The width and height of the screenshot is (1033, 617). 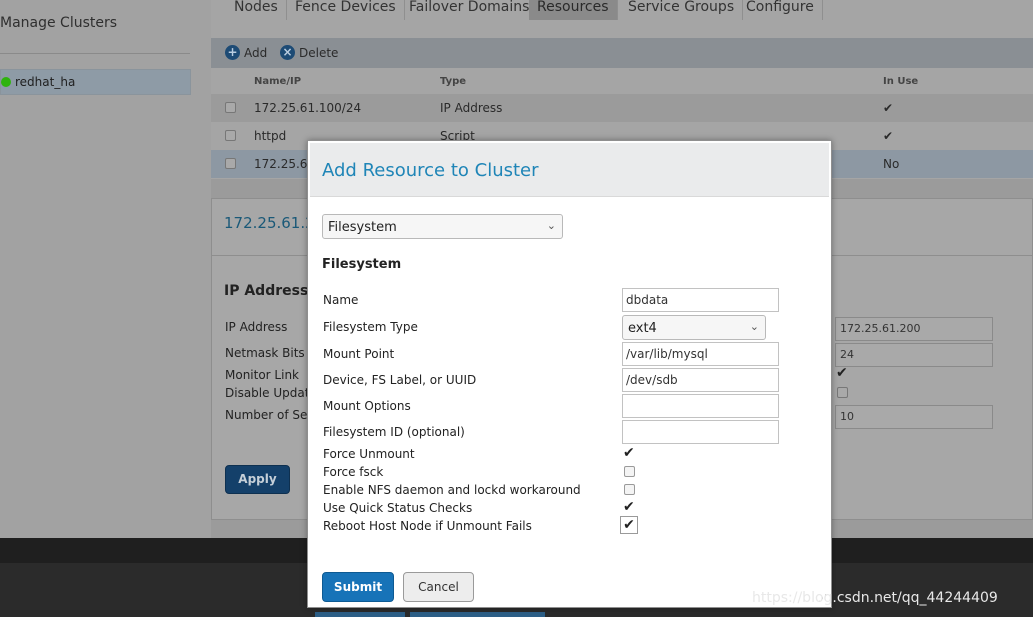 What do you see at coordinates (341, 300) in the screenshot?
I see `label-name: Name` at bounding box center [341, 300].